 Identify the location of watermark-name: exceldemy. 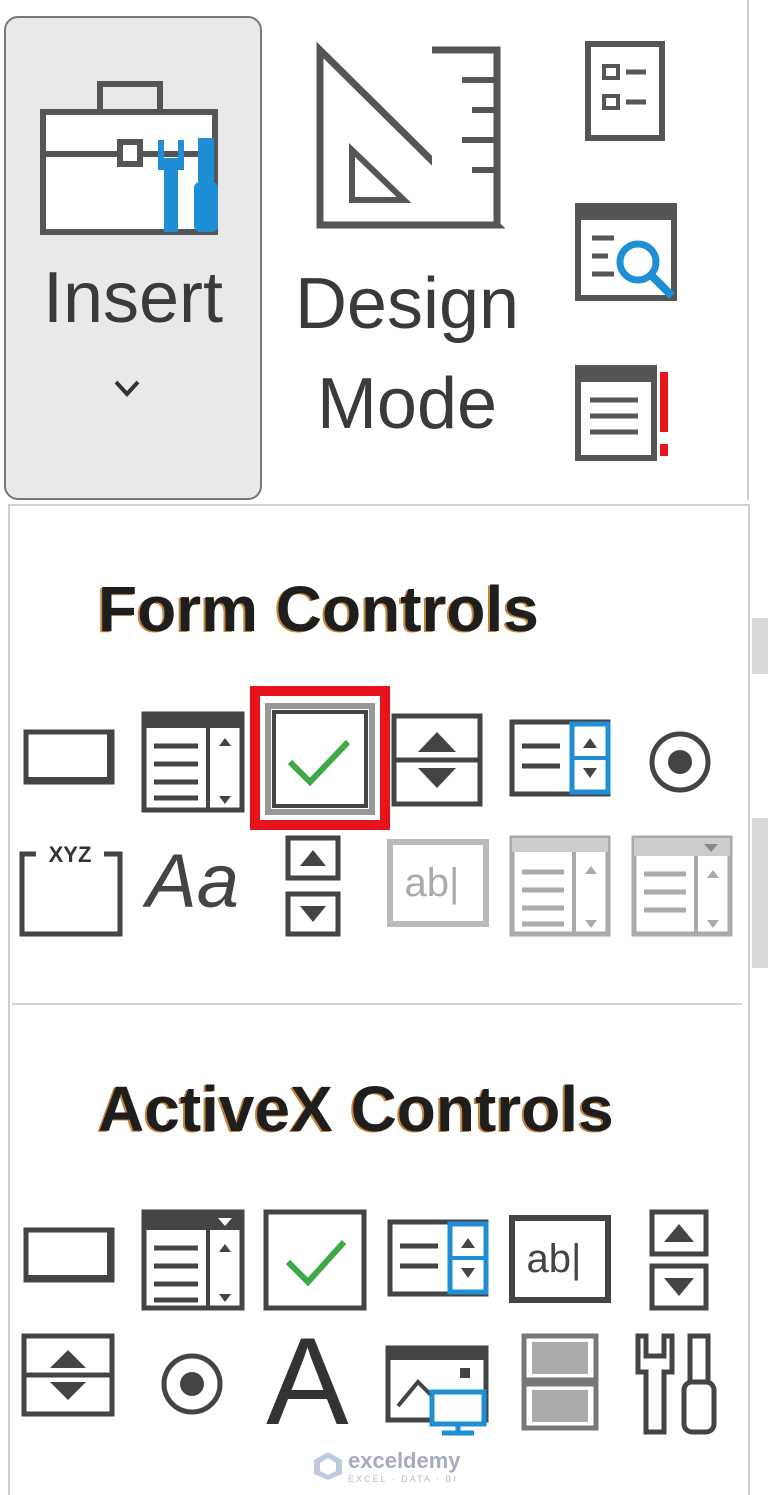
(404, 1460).